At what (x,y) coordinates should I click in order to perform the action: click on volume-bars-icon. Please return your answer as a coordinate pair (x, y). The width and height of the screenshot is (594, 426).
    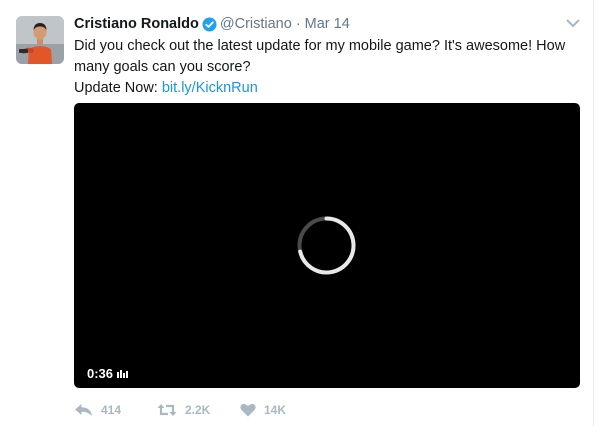
    Looking at the image, I should click on (123, 373).